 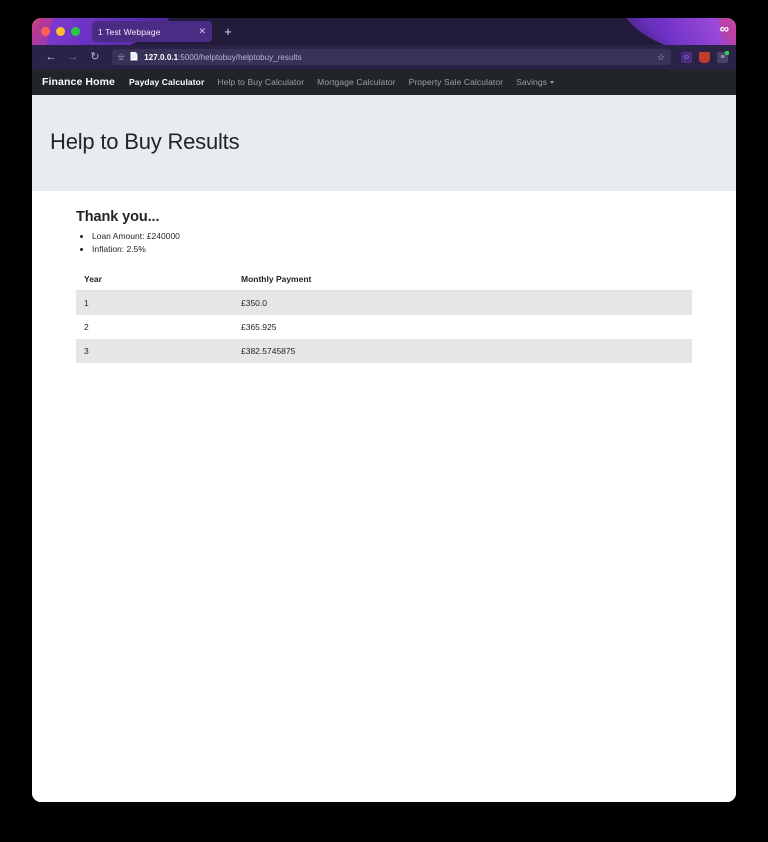 I want to click on shield-extension-icon, so click(x=704, y=57).